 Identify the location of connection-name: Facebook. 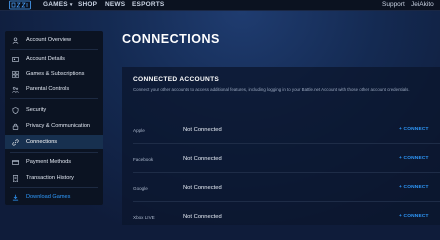
(143, 159).